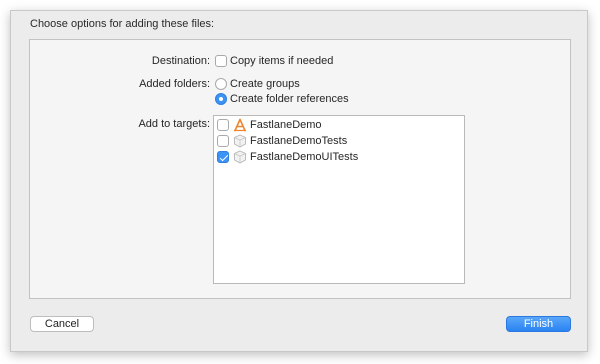 Image resolution: width=600 pixels, height=364 pixels. What do you see at coordinates (221, 84) in the screenshot?
I see `create-groups-radio` at bounding box center [221, 84].